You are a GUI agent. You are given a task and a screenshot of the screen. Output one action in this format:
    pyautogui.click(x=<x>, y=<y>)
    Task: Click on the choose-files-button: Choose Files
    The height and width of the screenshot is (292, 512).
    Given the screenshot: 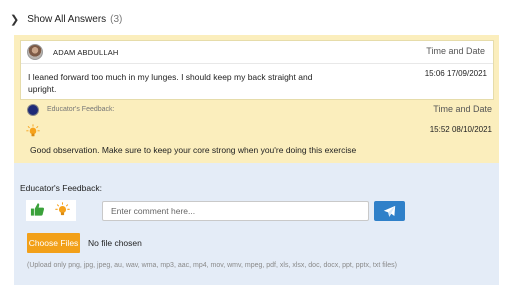 What is the action you would take?
    pyautogui.click(x=53, y=243)
    